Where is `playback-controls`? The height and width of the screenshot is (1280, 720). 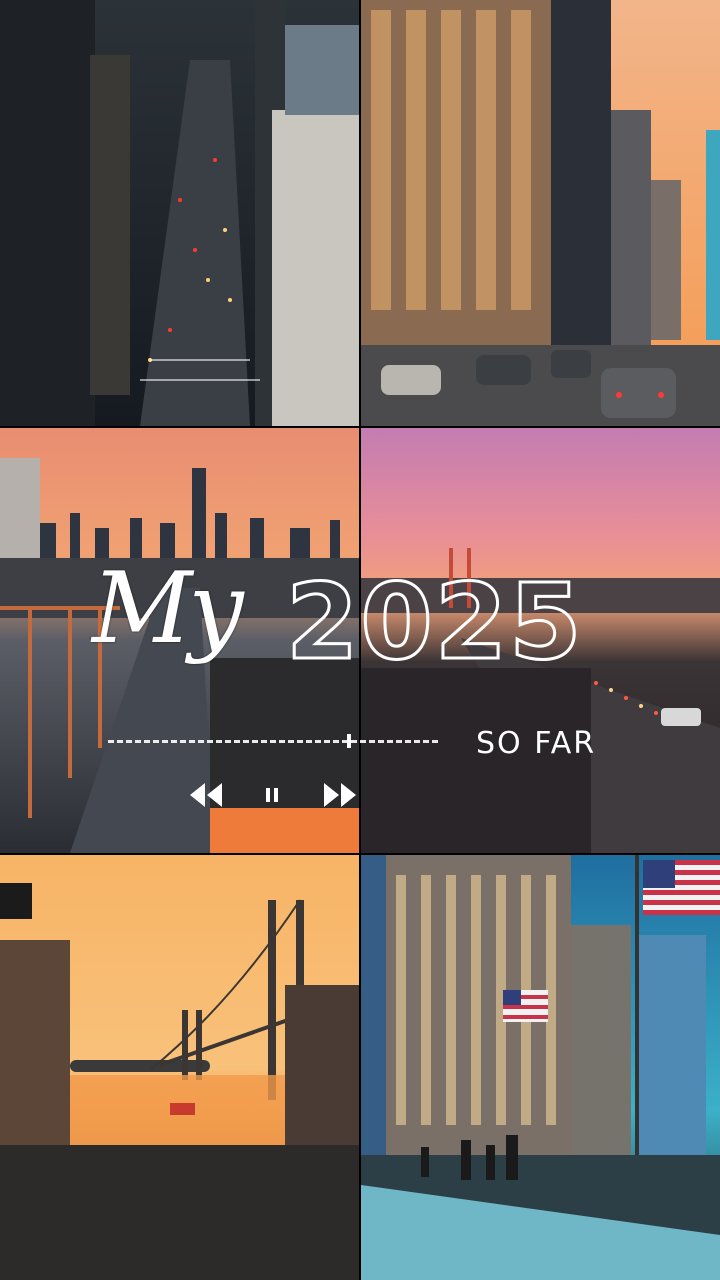 playback-controls is located at coordinates (273, 795).